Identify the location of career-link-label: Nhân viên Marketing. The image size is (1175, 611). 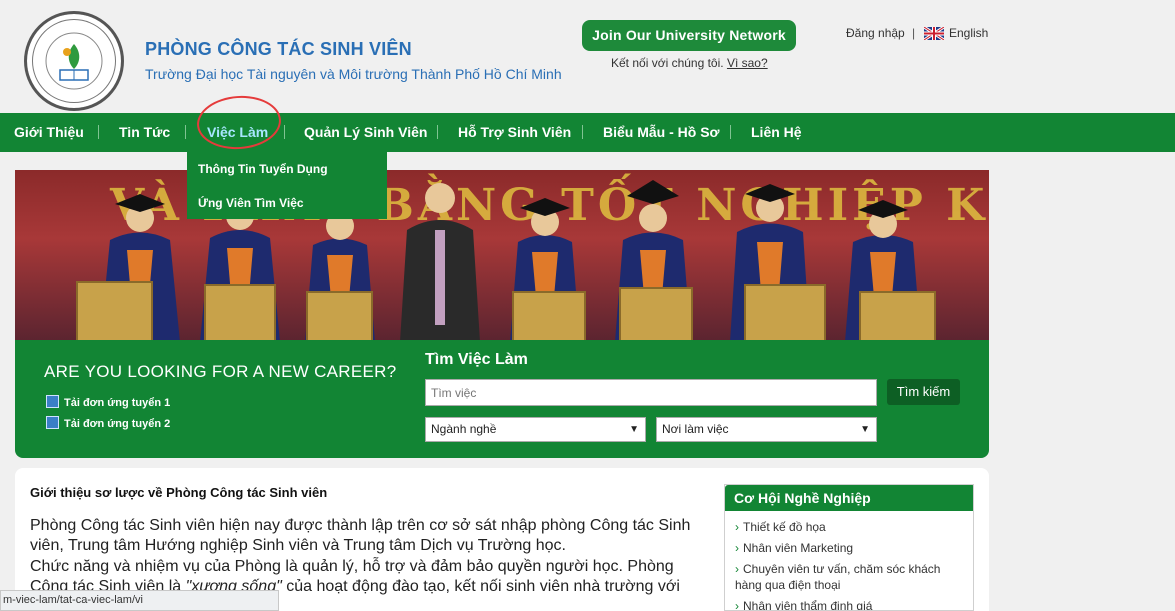
(798, 548).